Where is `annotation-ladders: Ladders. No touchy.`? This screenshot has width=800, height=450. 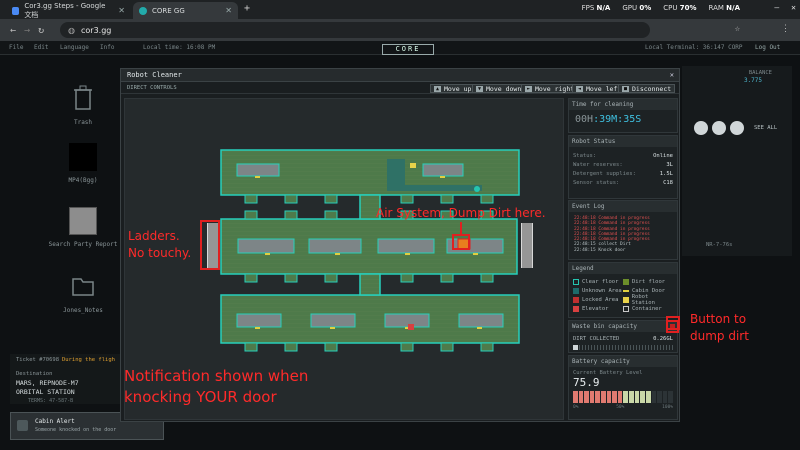
annotation-ladders: Ladders. No touchy. is located at coordinates (160, 244).